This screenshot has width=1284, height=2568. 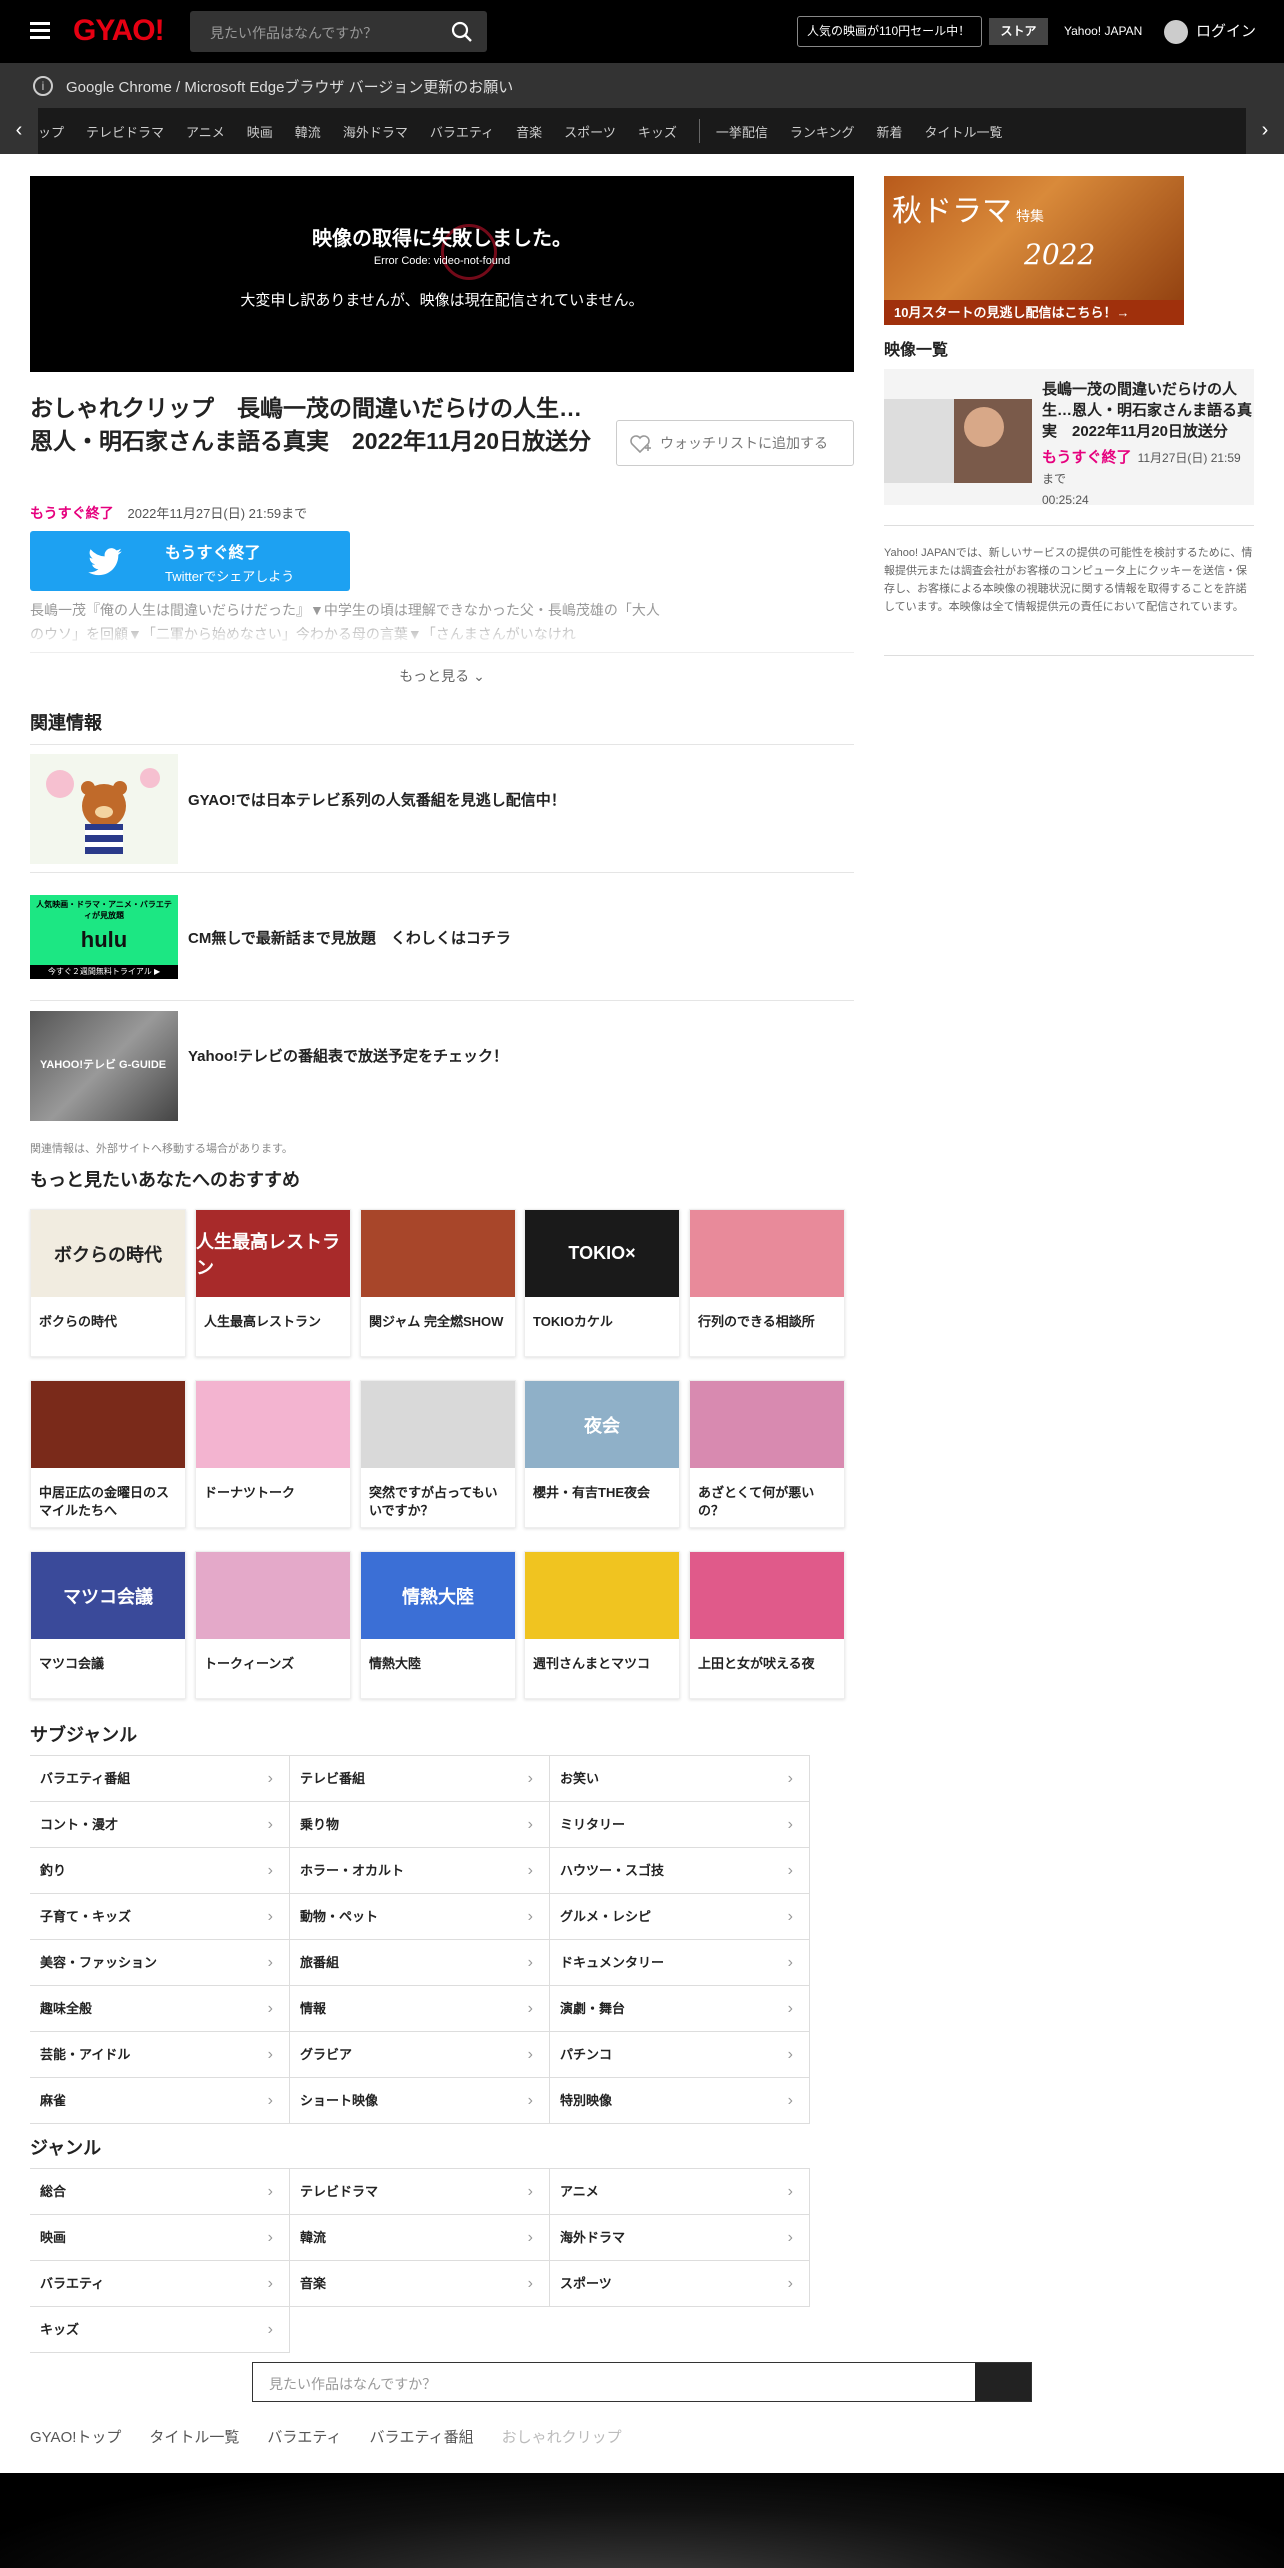 I want to click on menu-icon, so click(x=40, y=31).